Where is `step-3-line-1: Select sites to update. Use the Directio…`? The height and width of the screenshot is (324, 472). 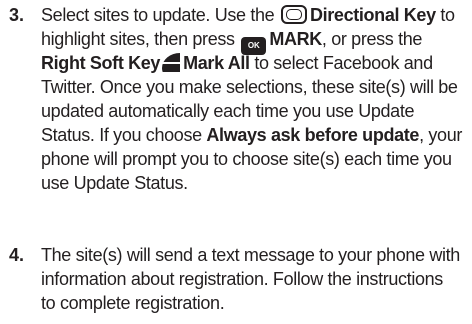
step-3-line-1: Select sites to update. Use the Directio… is located at coordinates (254, 15).